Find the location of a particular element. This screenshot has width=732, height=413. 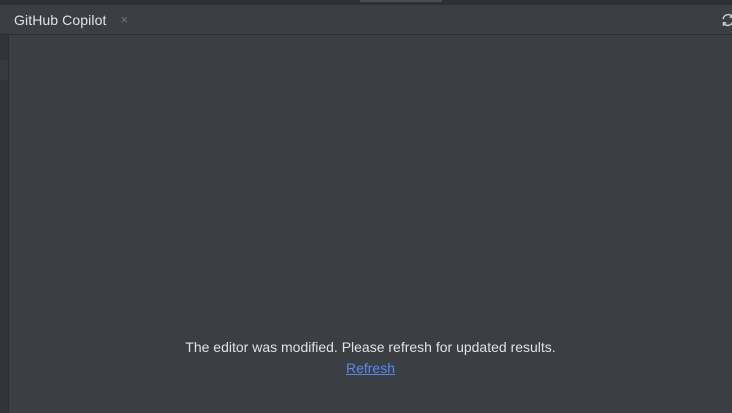

close-icon: × is located at coordinates (124, 19).